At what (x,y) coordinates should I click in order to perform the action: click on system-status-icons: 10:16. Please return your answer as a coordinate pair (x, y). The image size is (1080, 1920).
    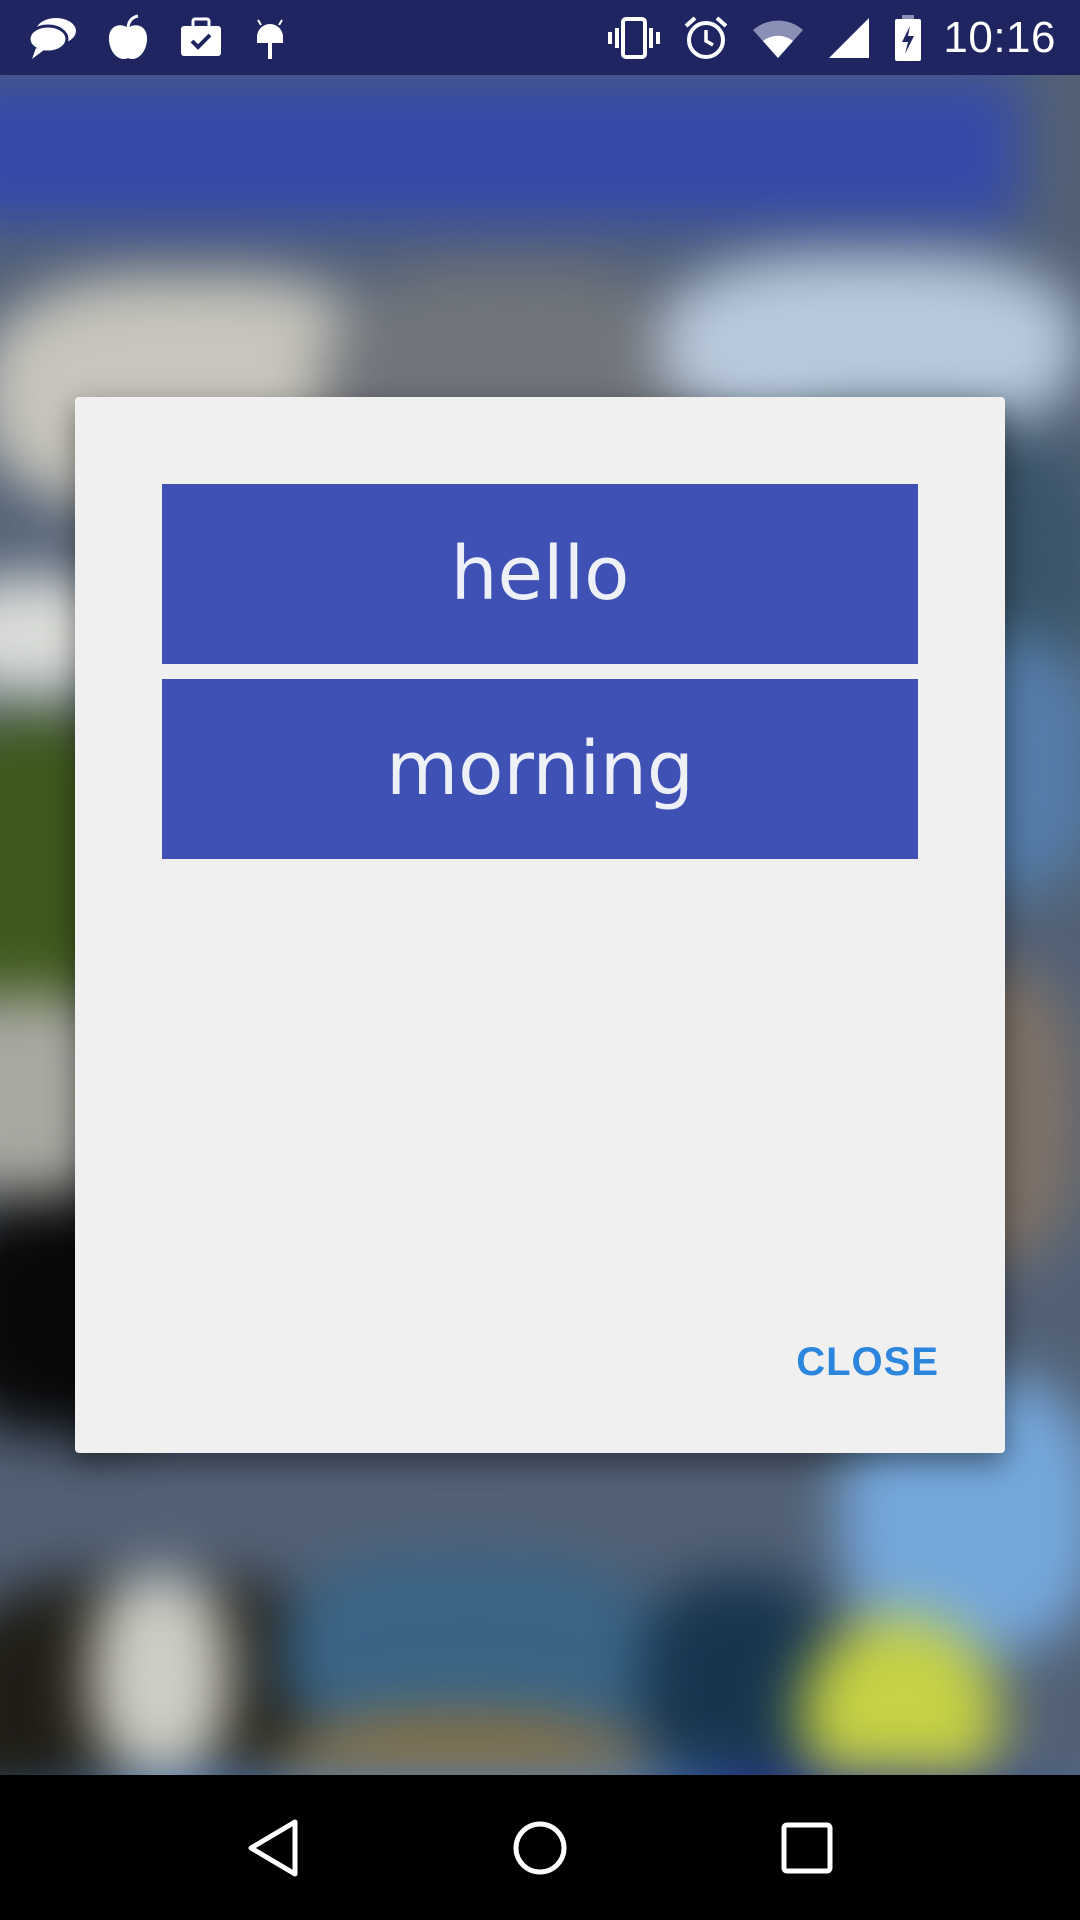
    Looking at the image, I should click on (820, 38).